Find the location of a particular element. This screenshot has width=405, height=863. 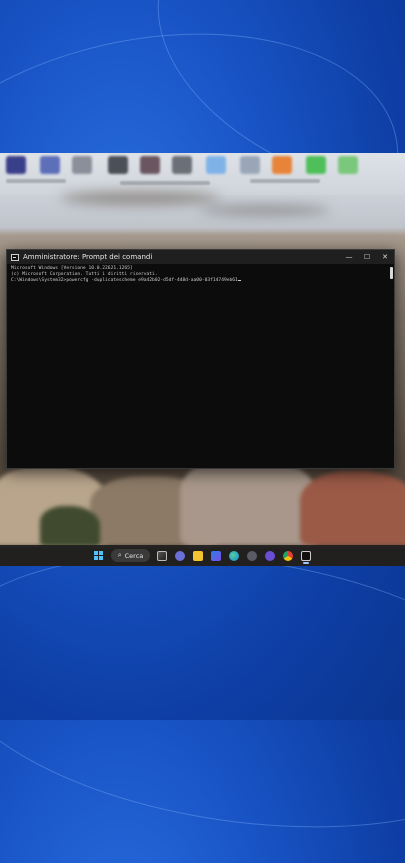

maximize-button: ☐ is located at coordinates (367, 257).